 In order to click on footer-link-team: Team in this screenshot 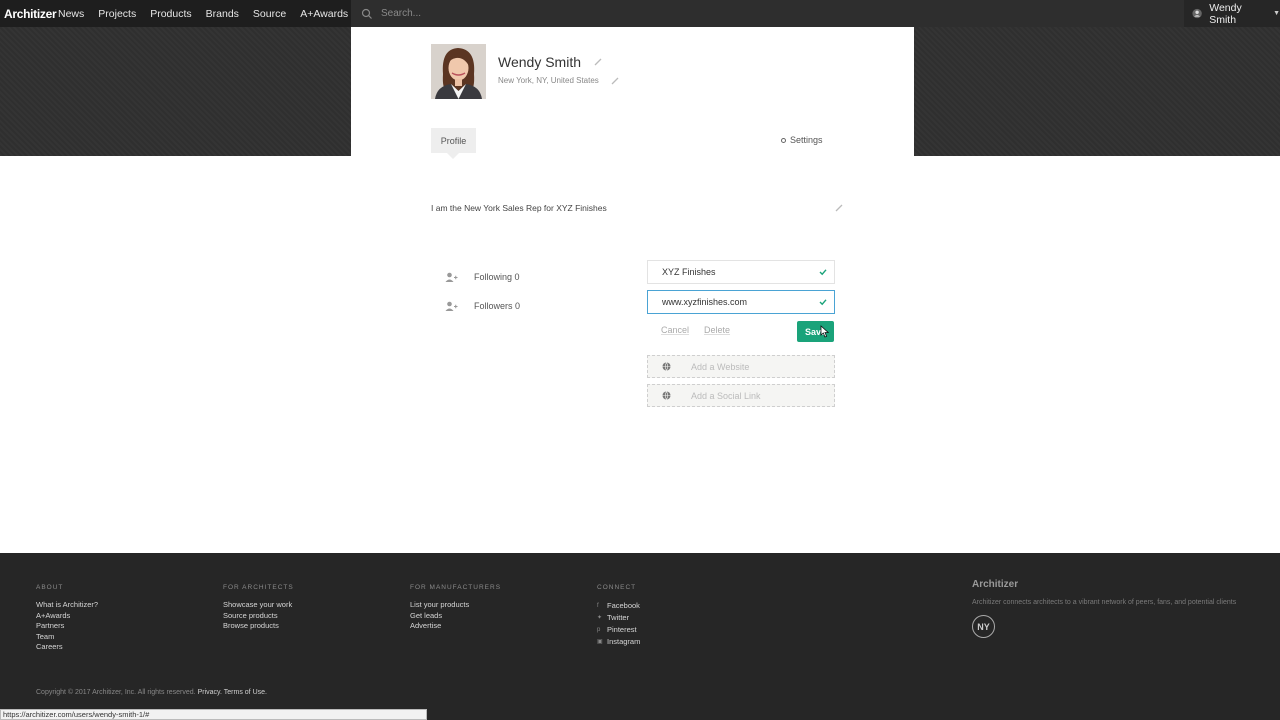, I will do `click(67, 637)`.